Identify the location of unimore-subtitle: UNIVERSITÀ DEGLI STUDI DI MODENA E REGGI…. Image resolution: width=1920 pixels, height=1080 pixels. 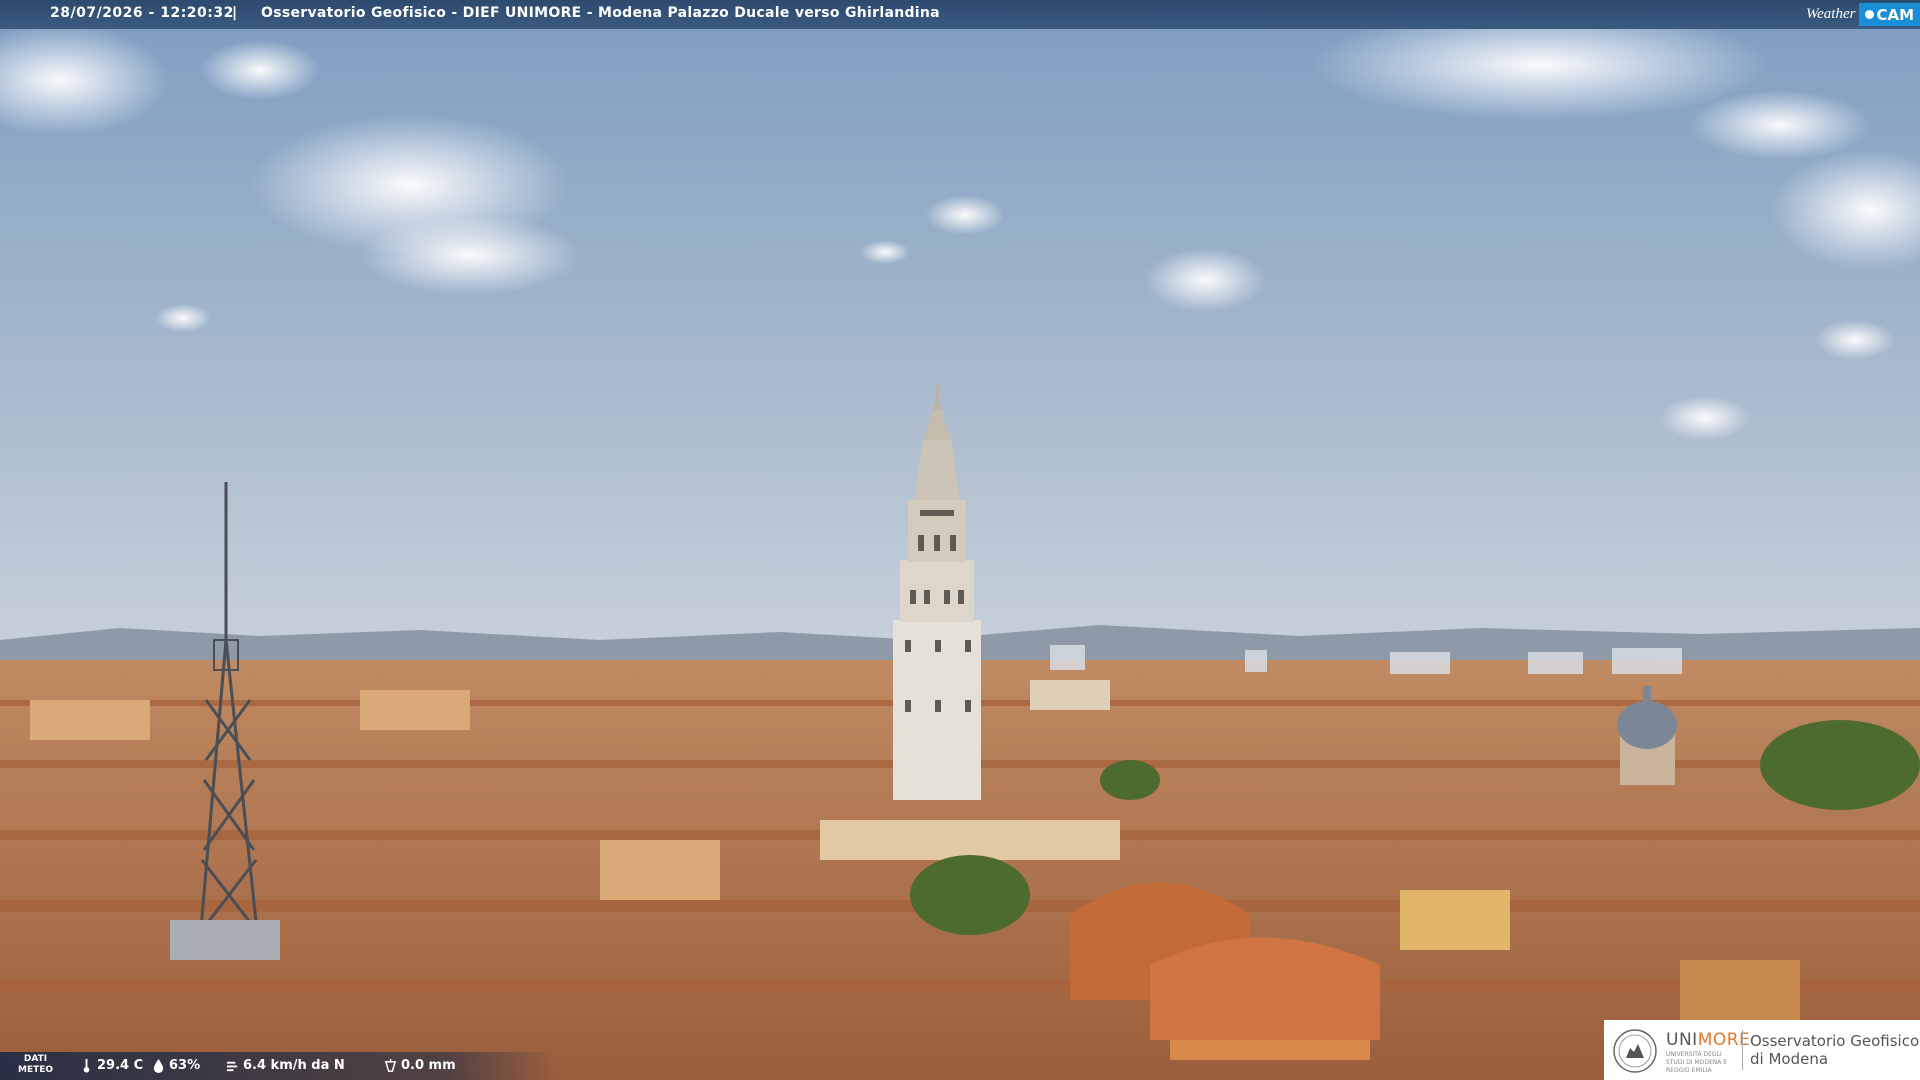
(1697, 1062).